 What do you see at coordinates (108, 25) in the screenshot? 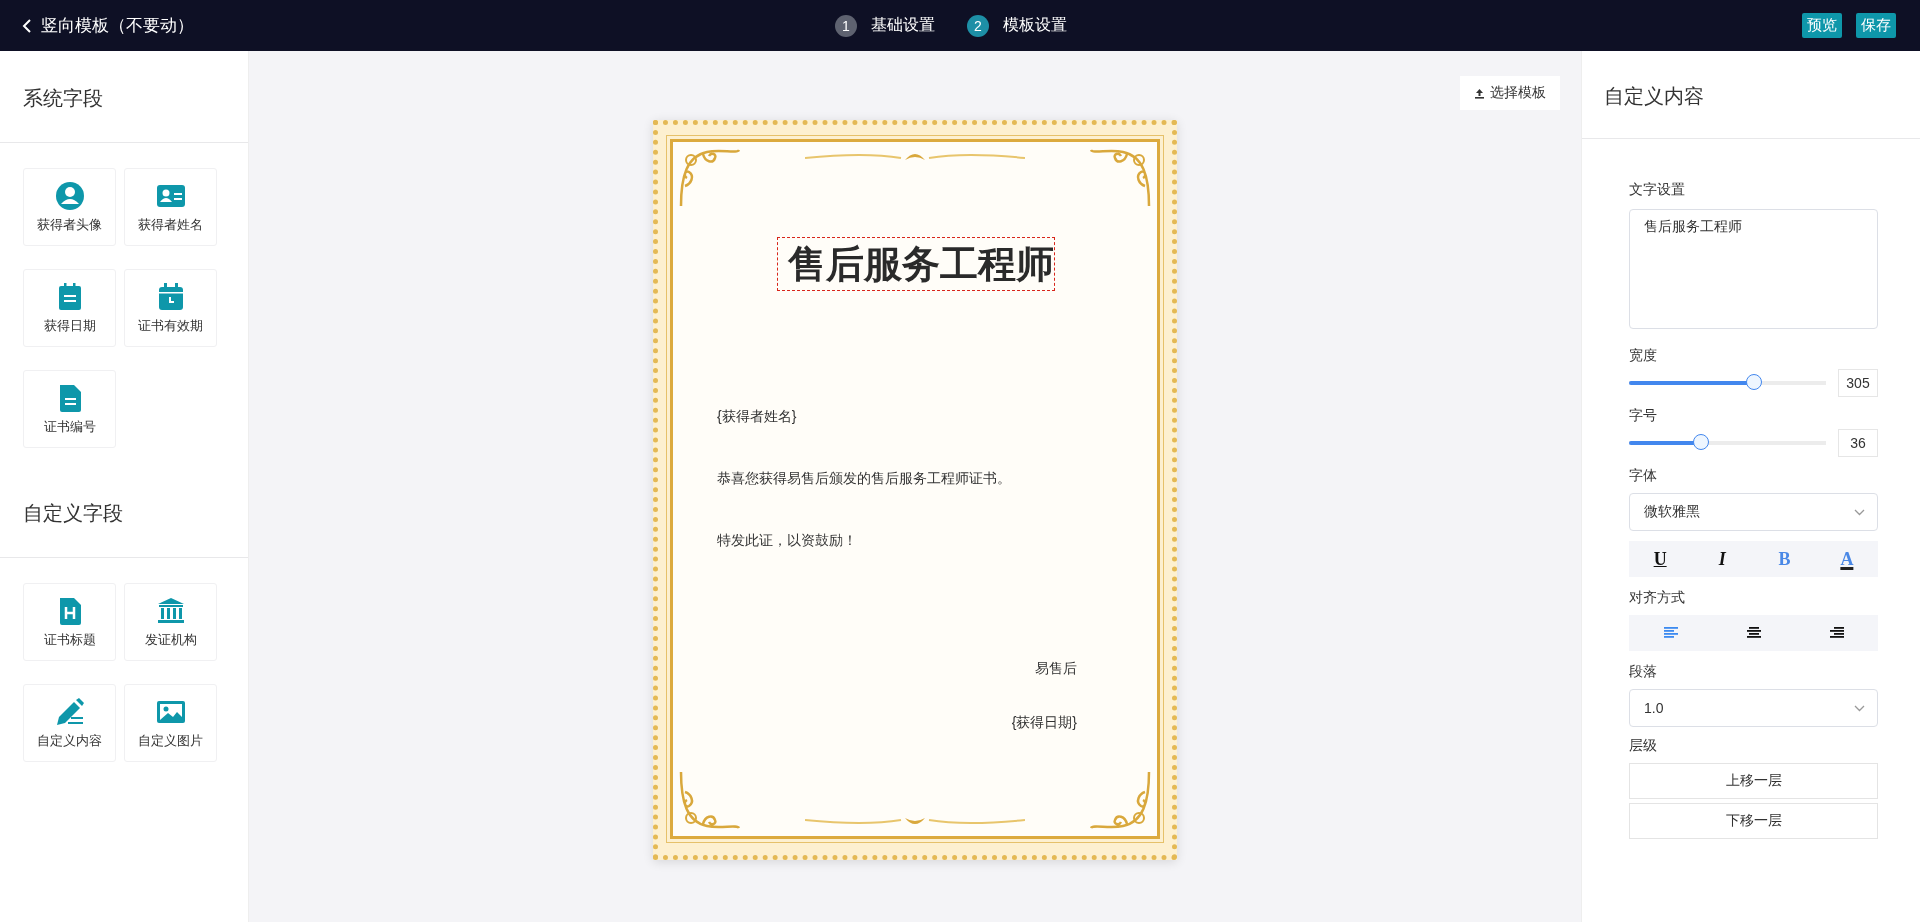
I see `back-button: 竖向模板（不要动）` at bounding box center [108, 25].